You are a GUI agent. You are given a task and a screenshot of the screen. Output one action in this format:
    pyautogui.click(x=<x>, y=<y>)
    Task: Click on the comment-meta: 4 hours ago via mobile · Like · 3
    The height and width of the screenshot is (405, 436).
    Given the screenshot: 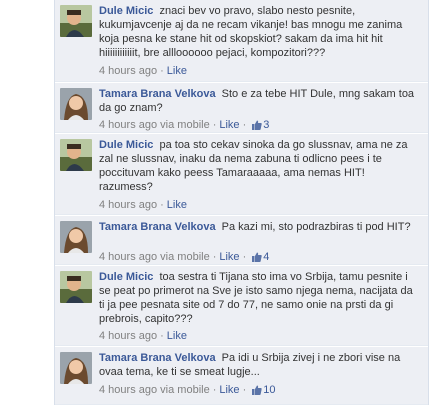 What is the action you would take?
    pyautogui.click(x=184, y=126)
    